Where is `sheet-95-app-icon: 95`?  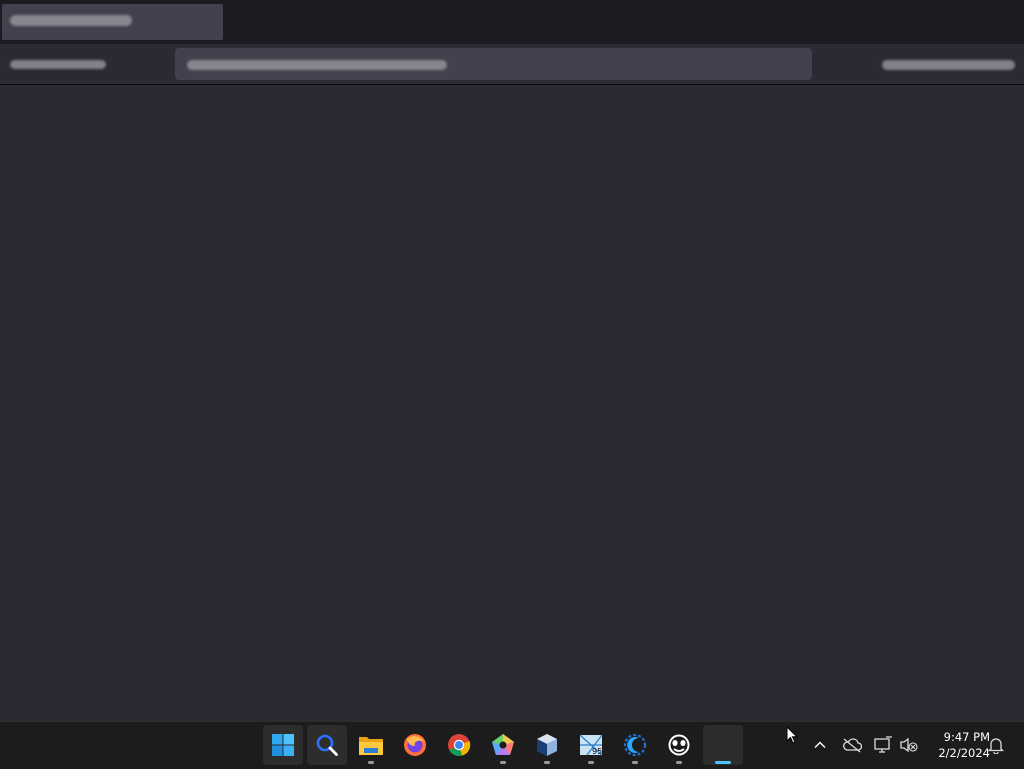 sheet-95-app-icon: 95 is located at coordinates (591, 745).